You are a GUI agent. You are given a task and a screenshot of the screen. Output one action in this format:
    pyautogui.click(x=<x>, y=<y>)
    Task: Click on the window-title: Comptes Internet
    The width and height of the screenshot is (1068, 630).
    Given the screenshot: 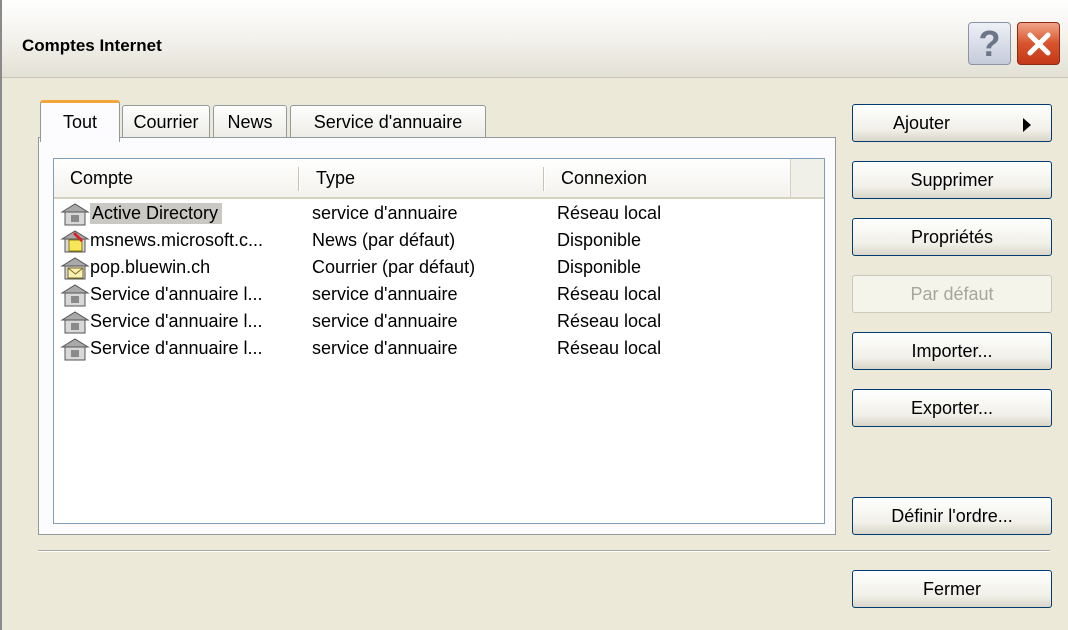 What is the action you would take?
    pyautogui.click(x=92, y=45)
    